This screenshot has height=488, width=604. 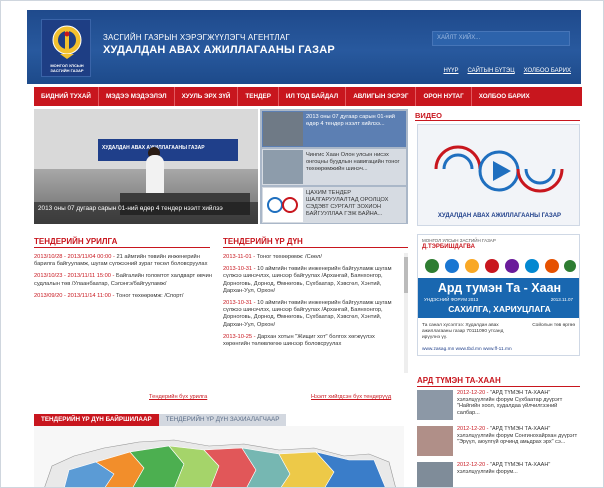 I want to click on item-text: Тоног төхөөрөмж: /Сөөл/, so click(x=289, y=257).